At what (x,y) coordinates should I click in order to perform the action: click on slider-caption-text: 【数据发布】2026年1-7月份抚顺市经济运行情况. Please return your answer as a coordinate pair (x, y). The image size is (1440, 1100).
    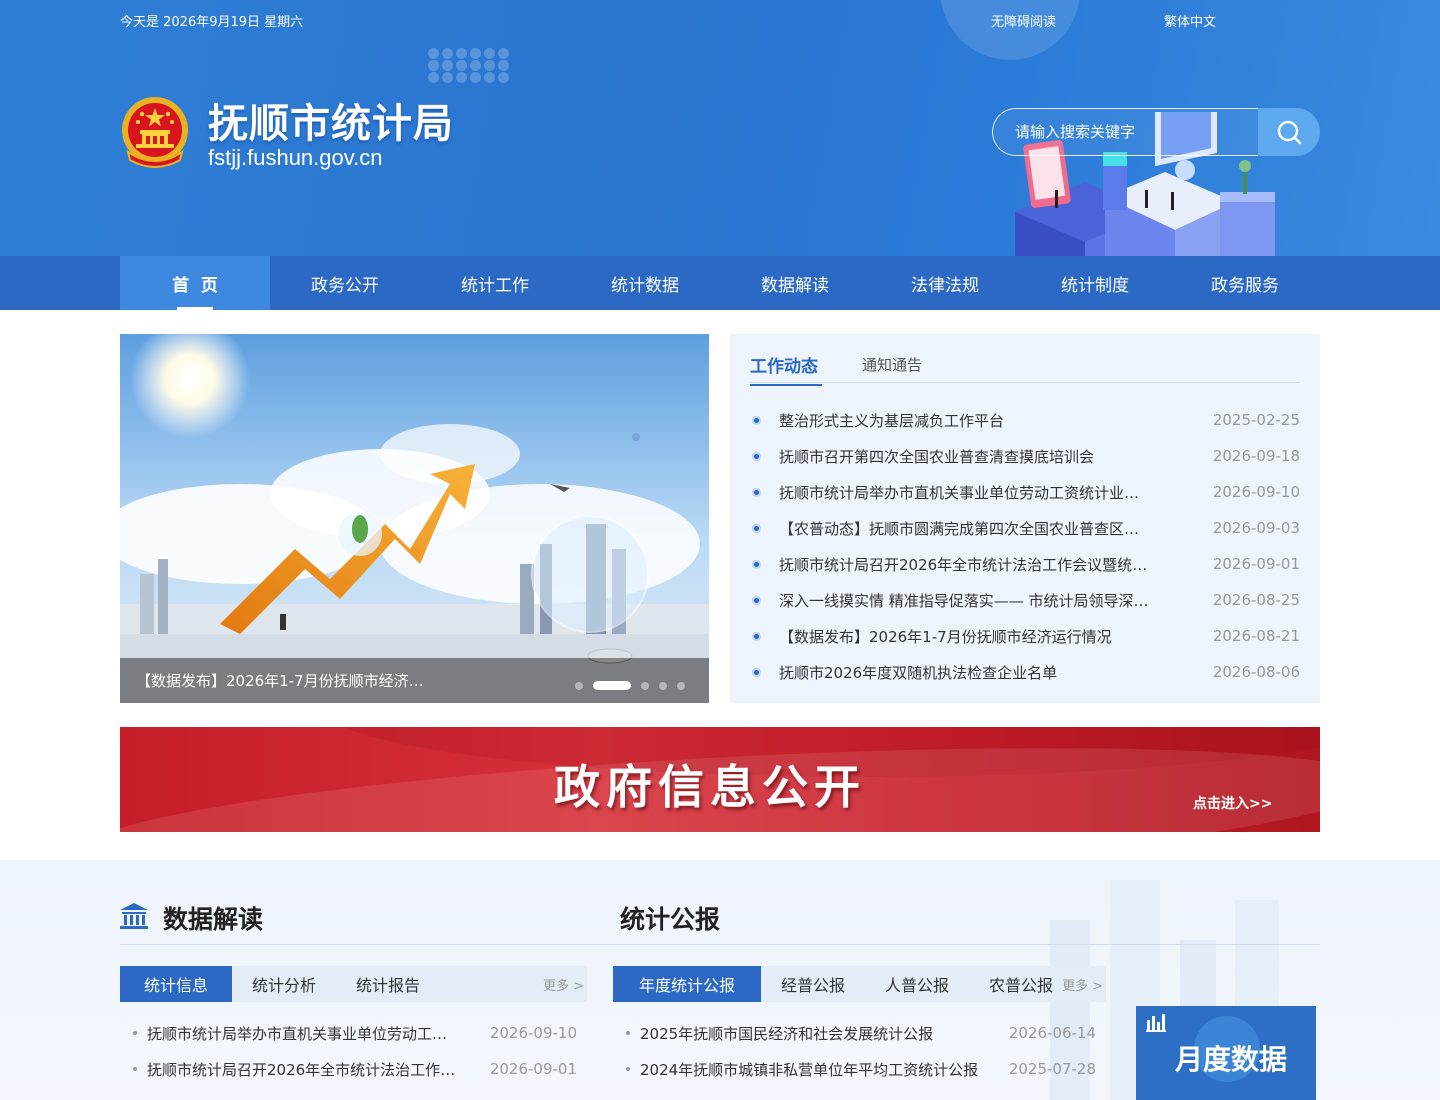
    Looking at the image, I should click on (286, 680).